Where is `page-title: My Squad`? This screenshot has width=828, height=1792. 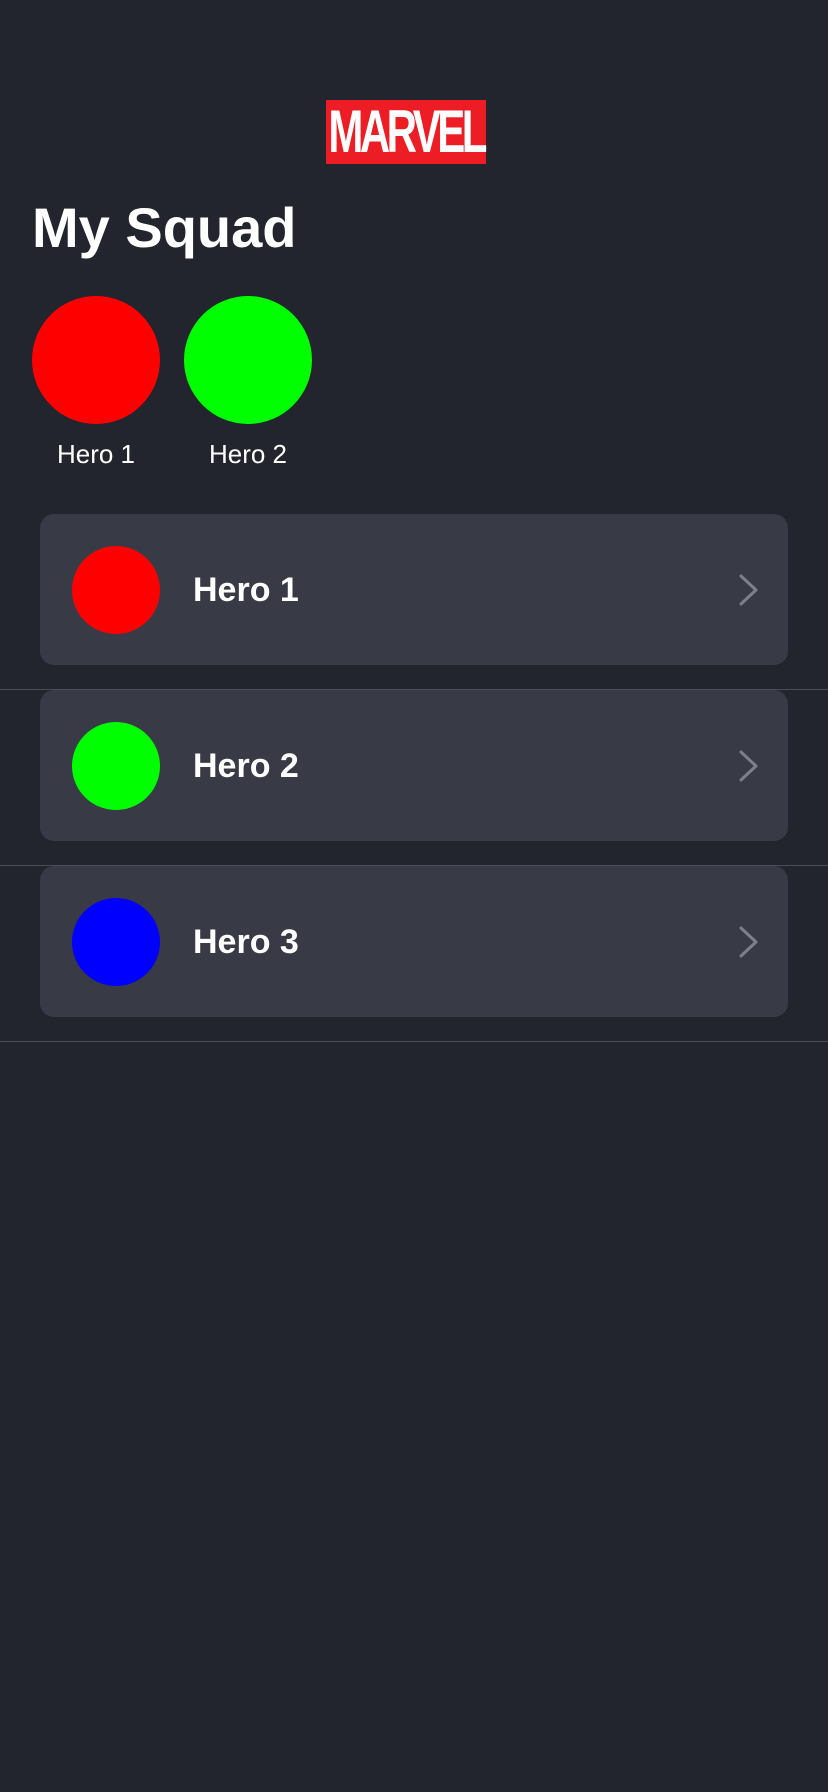 page-title: My Squad is located at coordinates (164, 227).